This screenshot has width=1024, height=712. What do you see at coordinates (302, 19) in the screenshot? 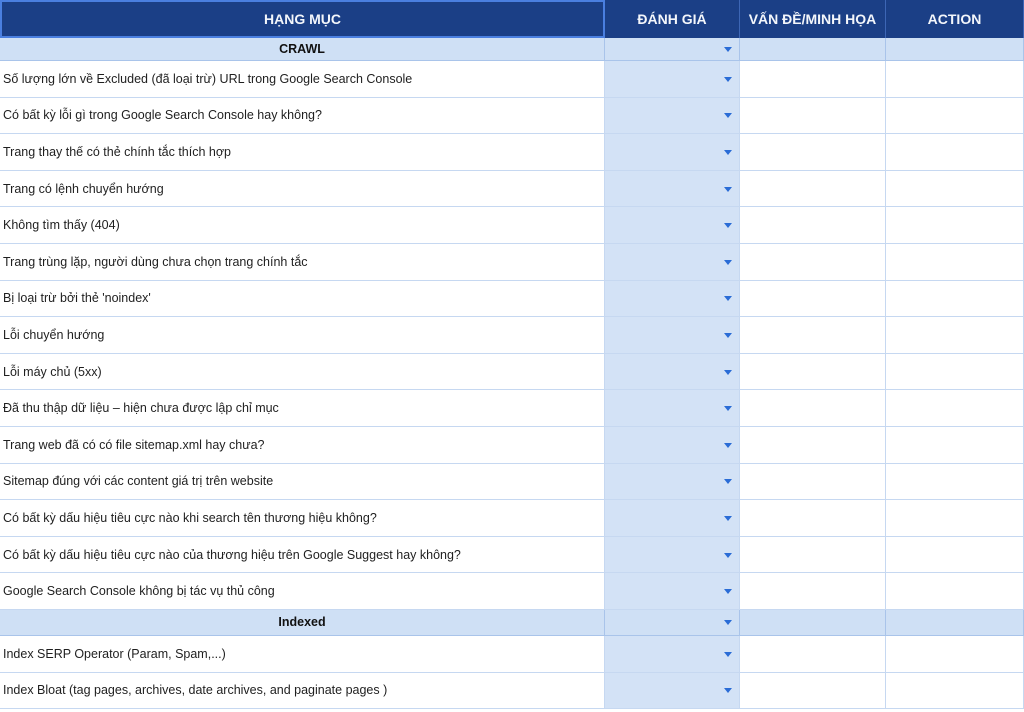
I see `header-hang-muc: HẠNG MỤC` at bounding box center [302, 19].